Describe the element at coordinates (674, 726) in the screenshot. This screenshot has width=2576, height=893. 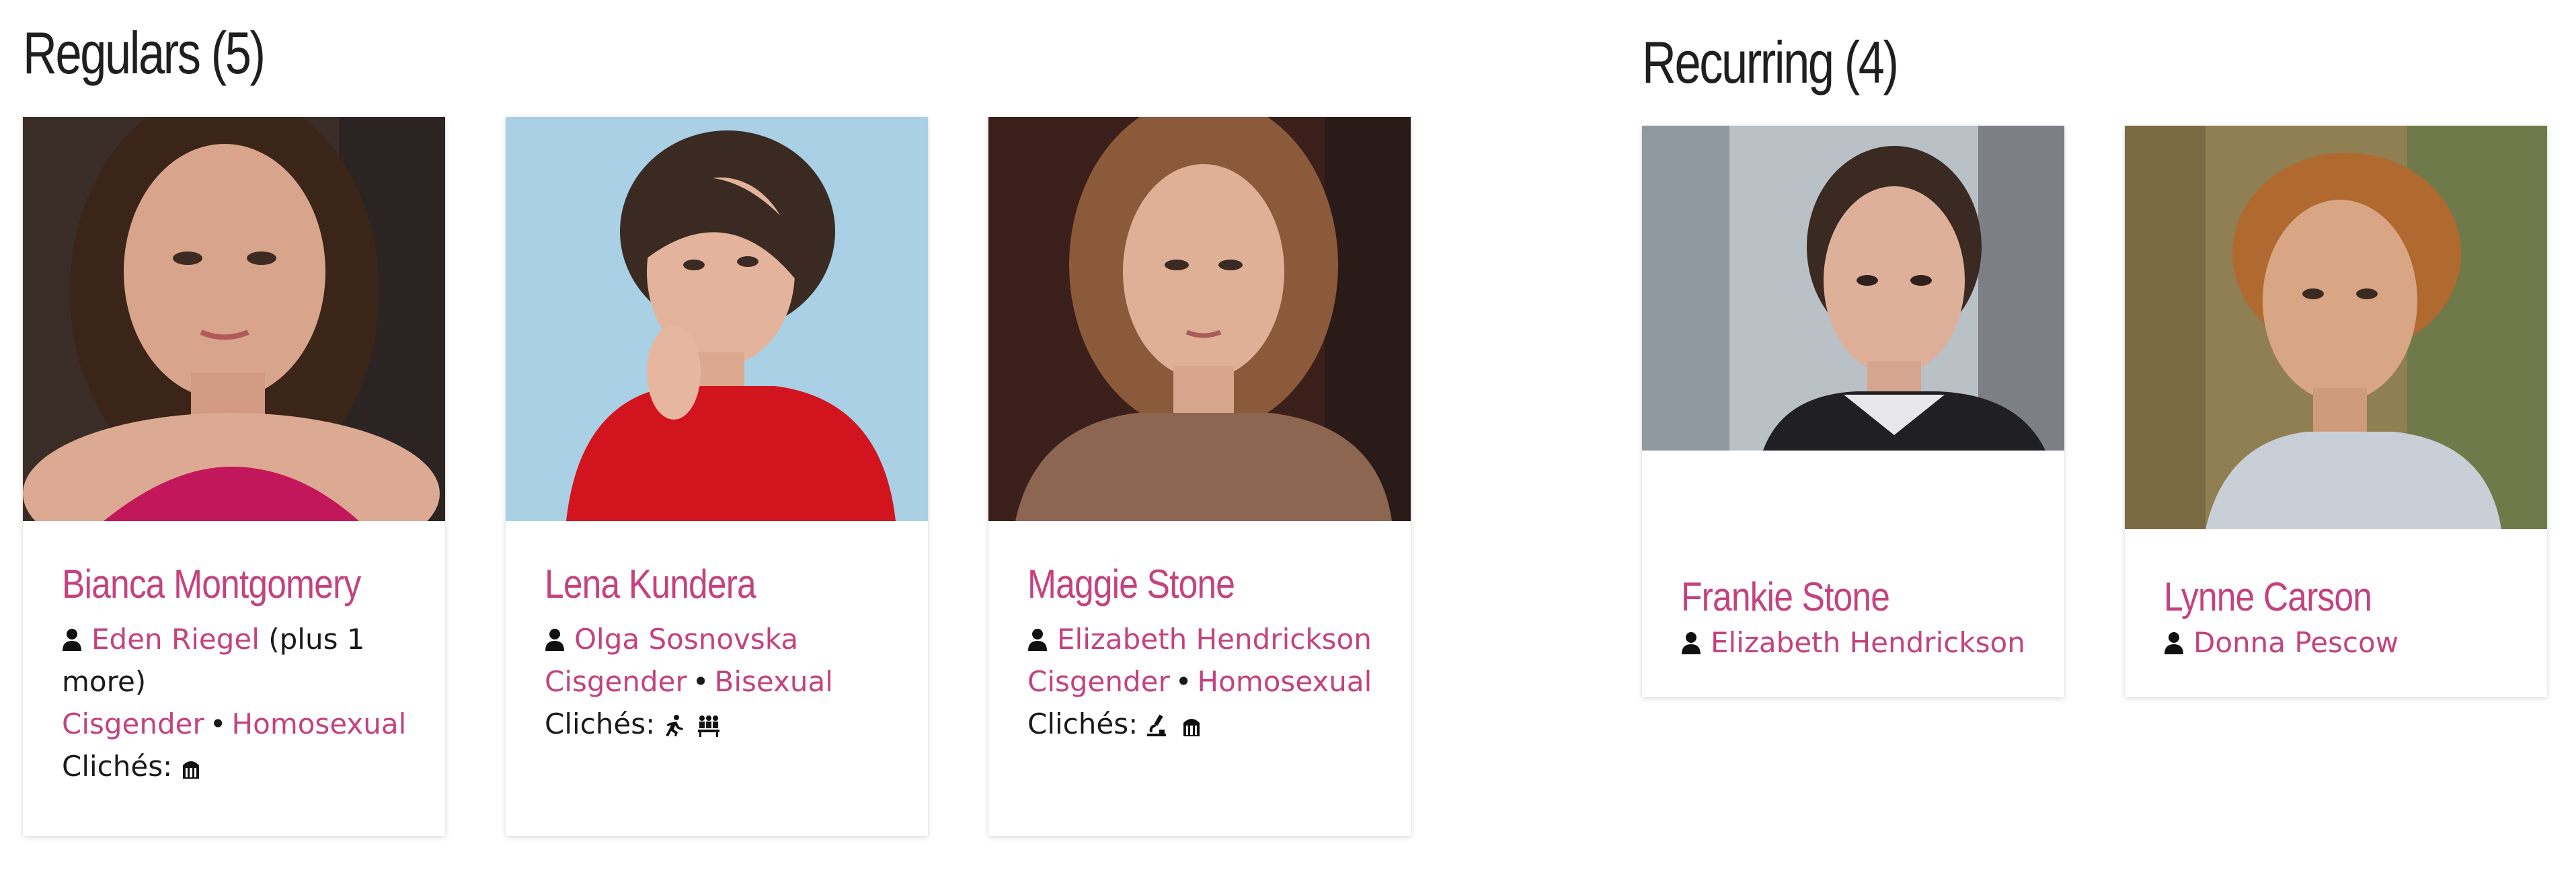
I see `running-person-icon` at that location.